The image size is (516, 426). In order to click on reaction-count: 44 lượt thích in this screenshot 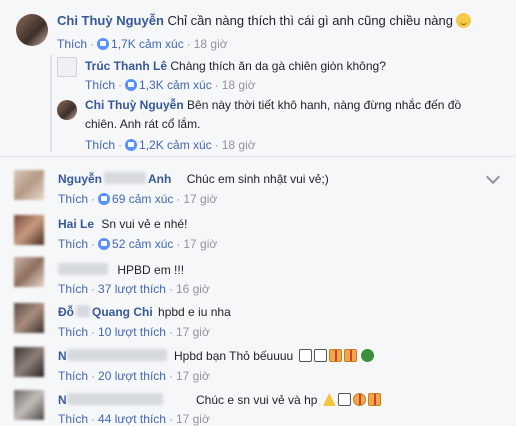, I will do `click(132, 419)`.